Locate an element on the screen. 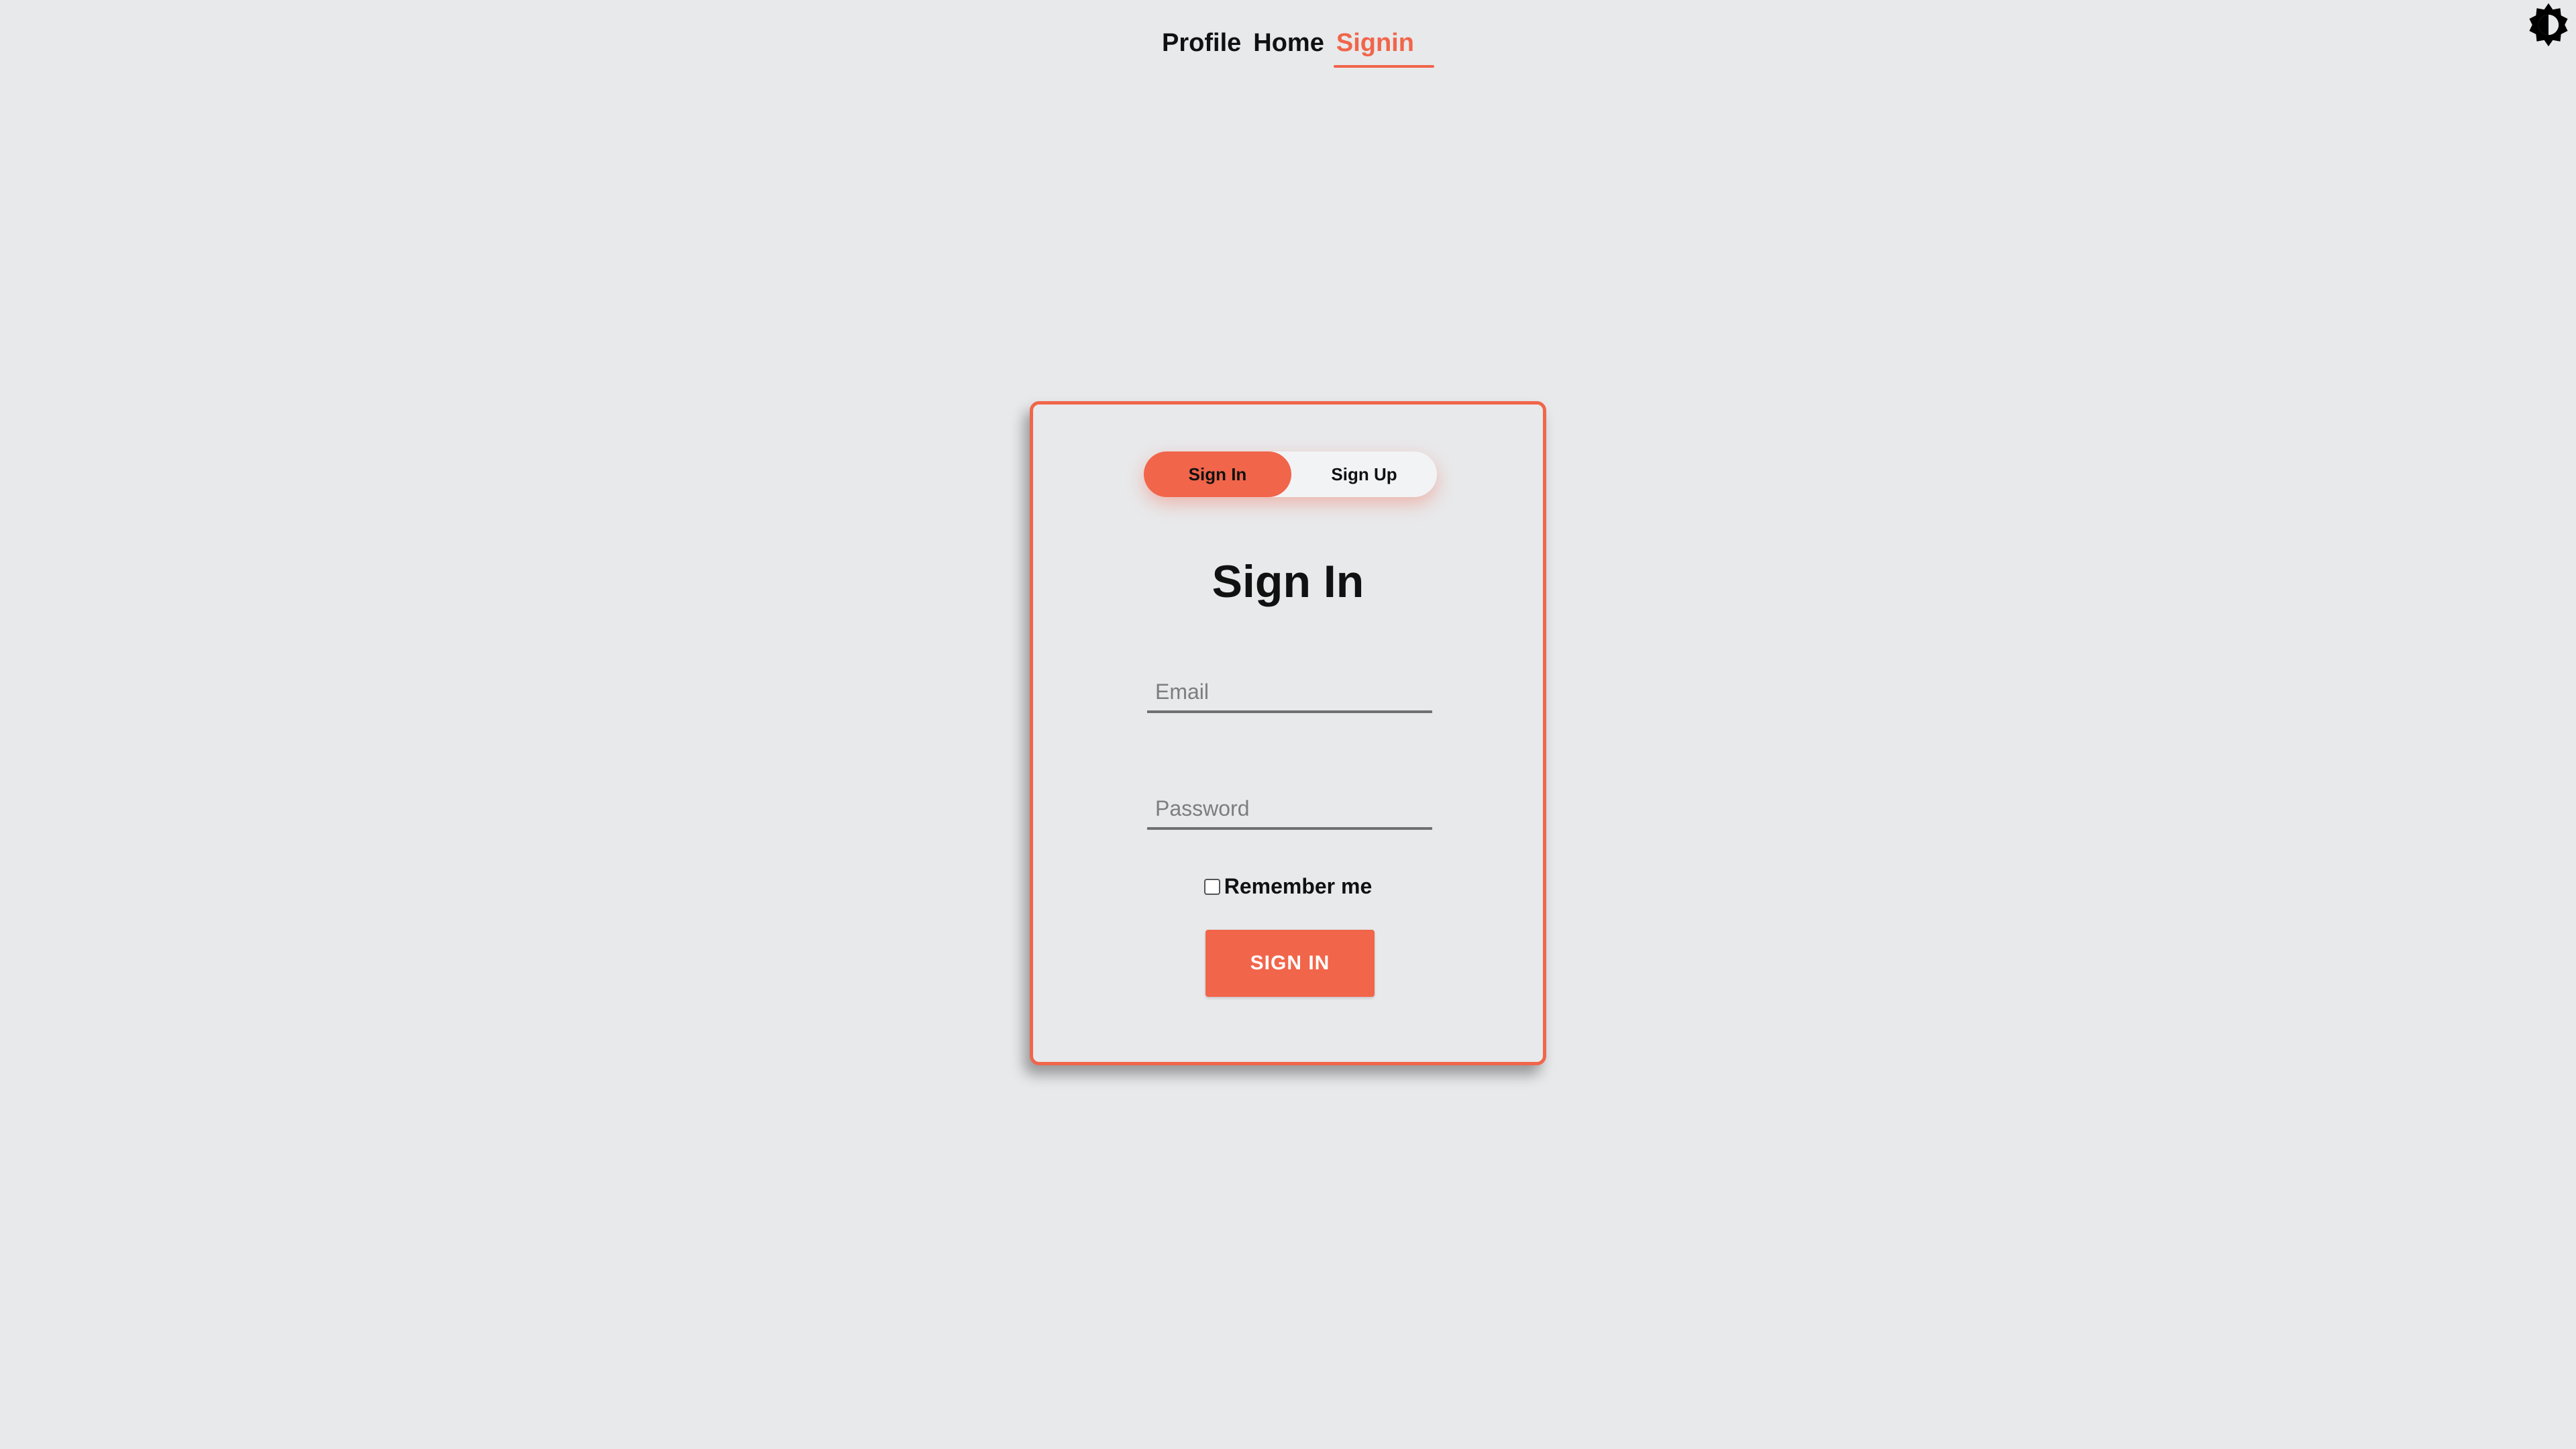 This screenshot has height=1449, width=2576. remember-me-row: Remember me is located at coordinates (1288, 886).